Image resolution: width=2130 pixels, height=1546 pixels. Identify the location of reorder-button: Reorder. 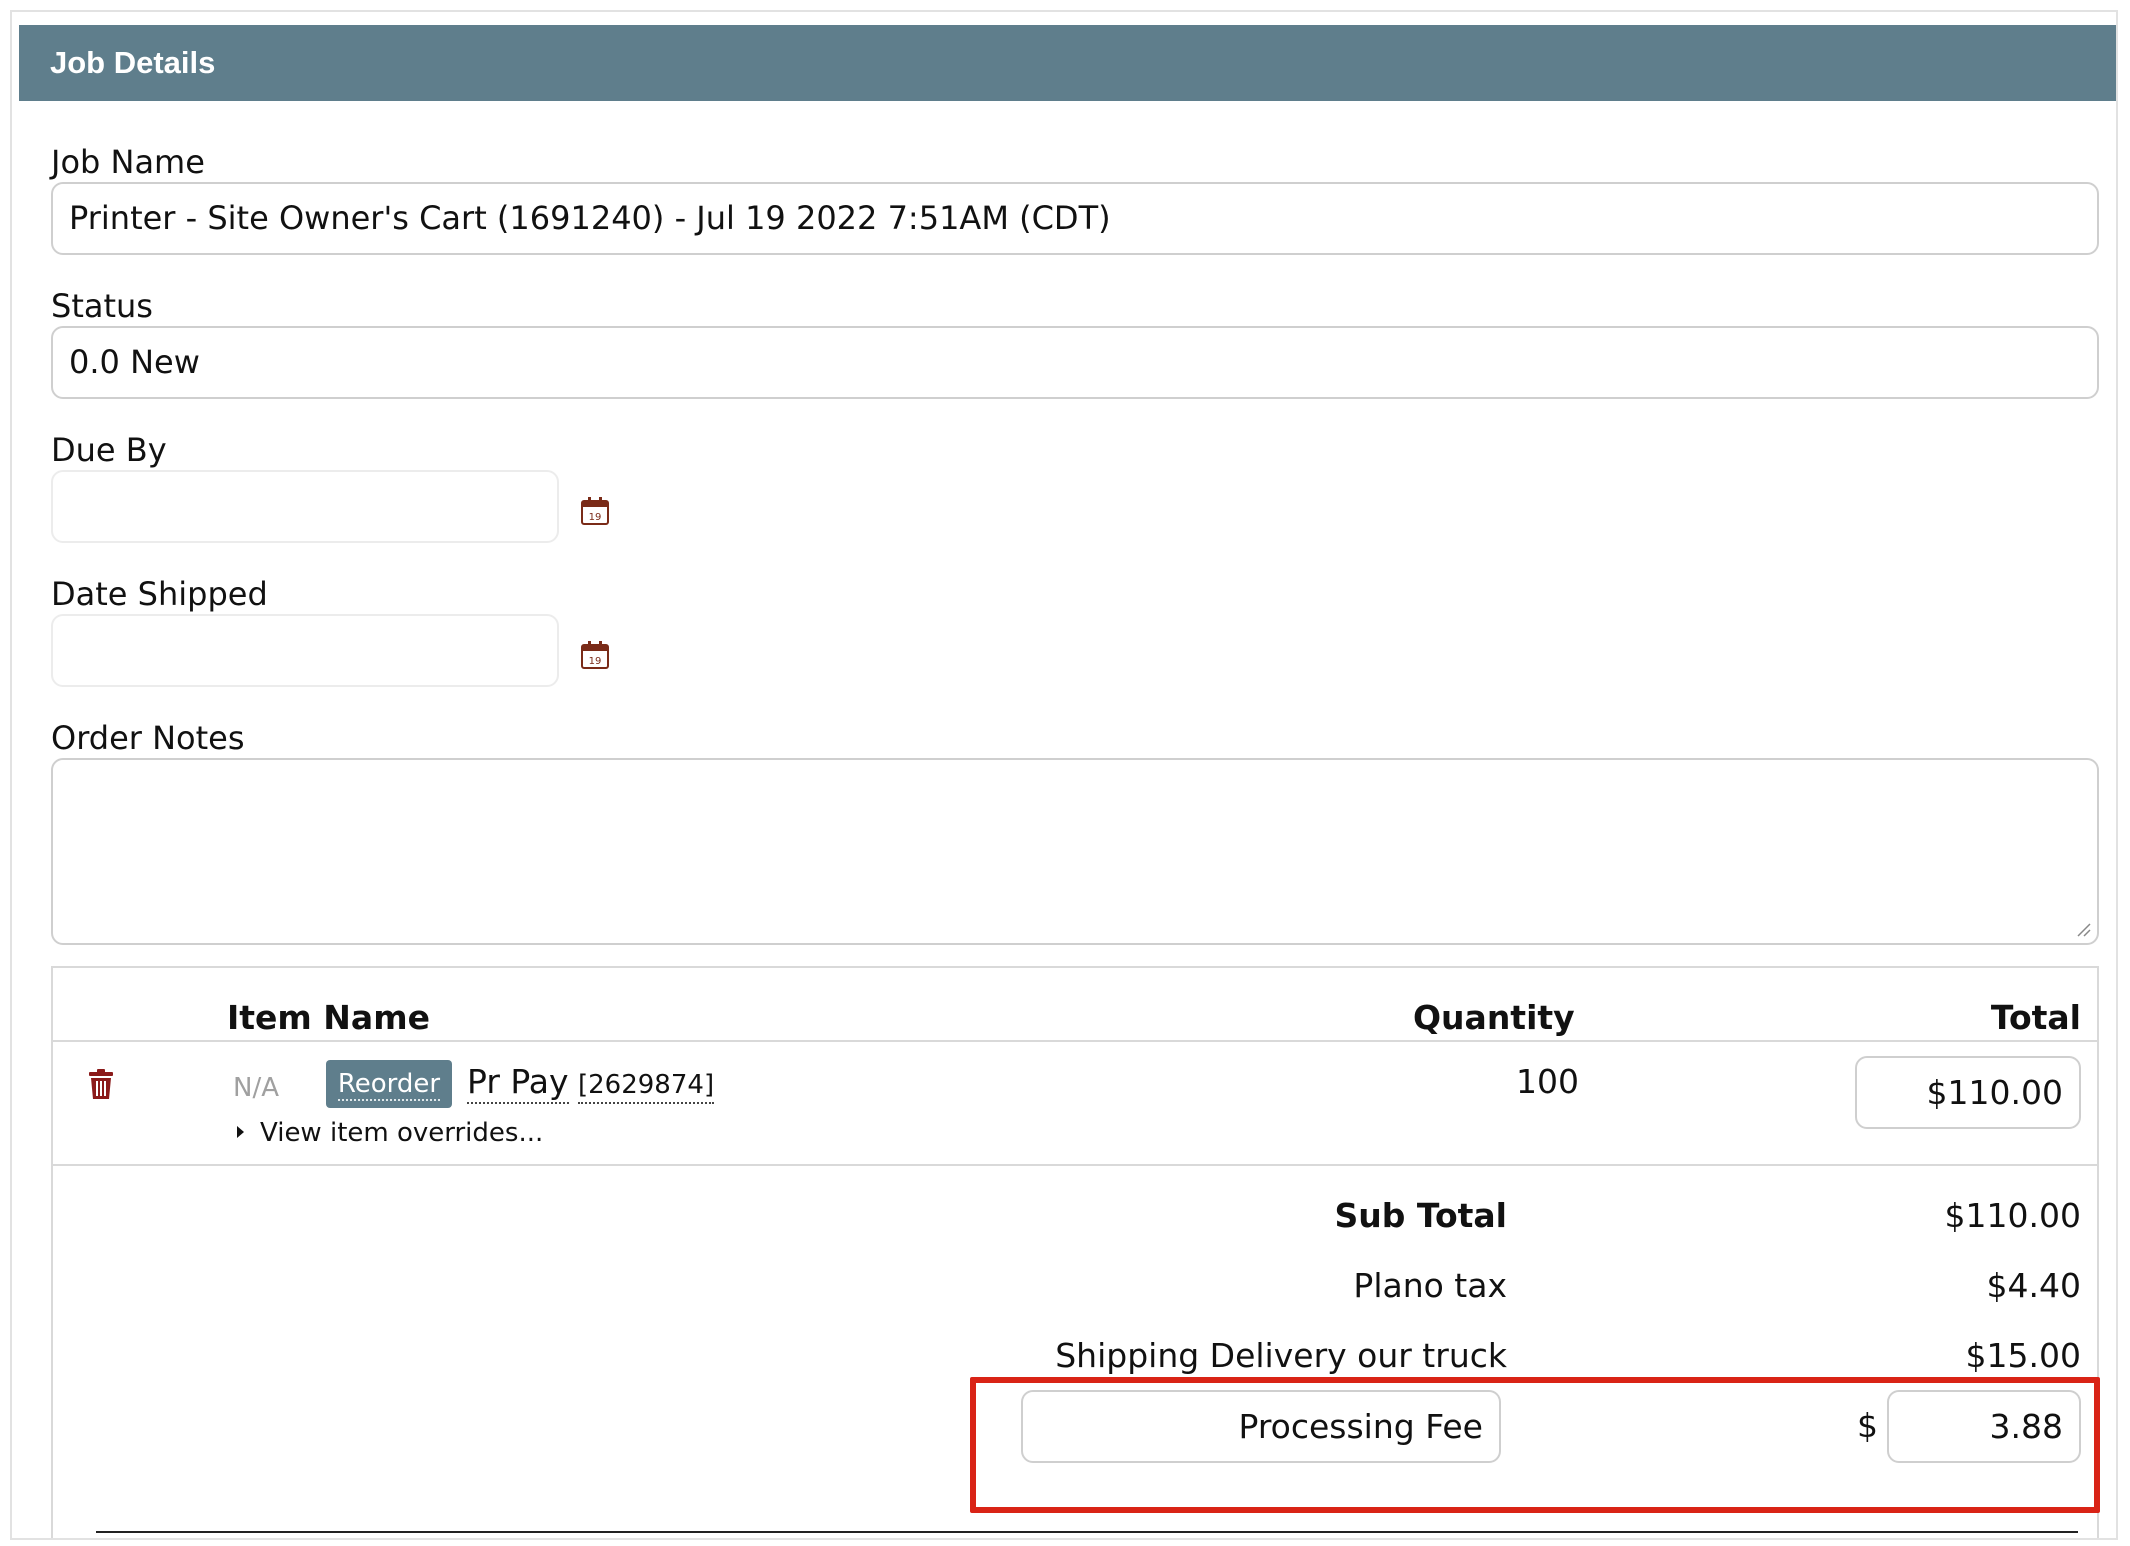
(389, 1084).